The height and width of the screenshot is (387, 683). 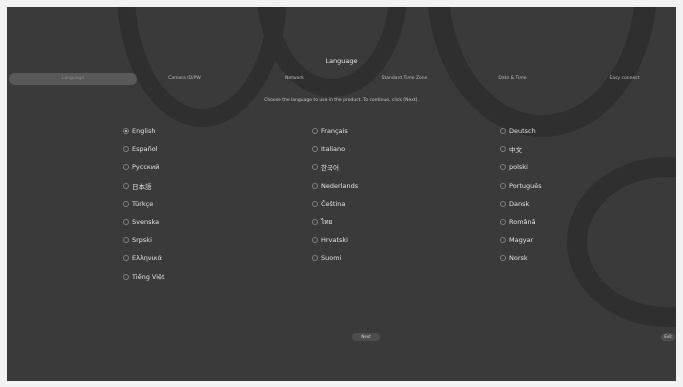 What do you see at coordinates (519, 203) in the screenshot?
I see `language-label: Dansk` at bounding box center [519, 203].